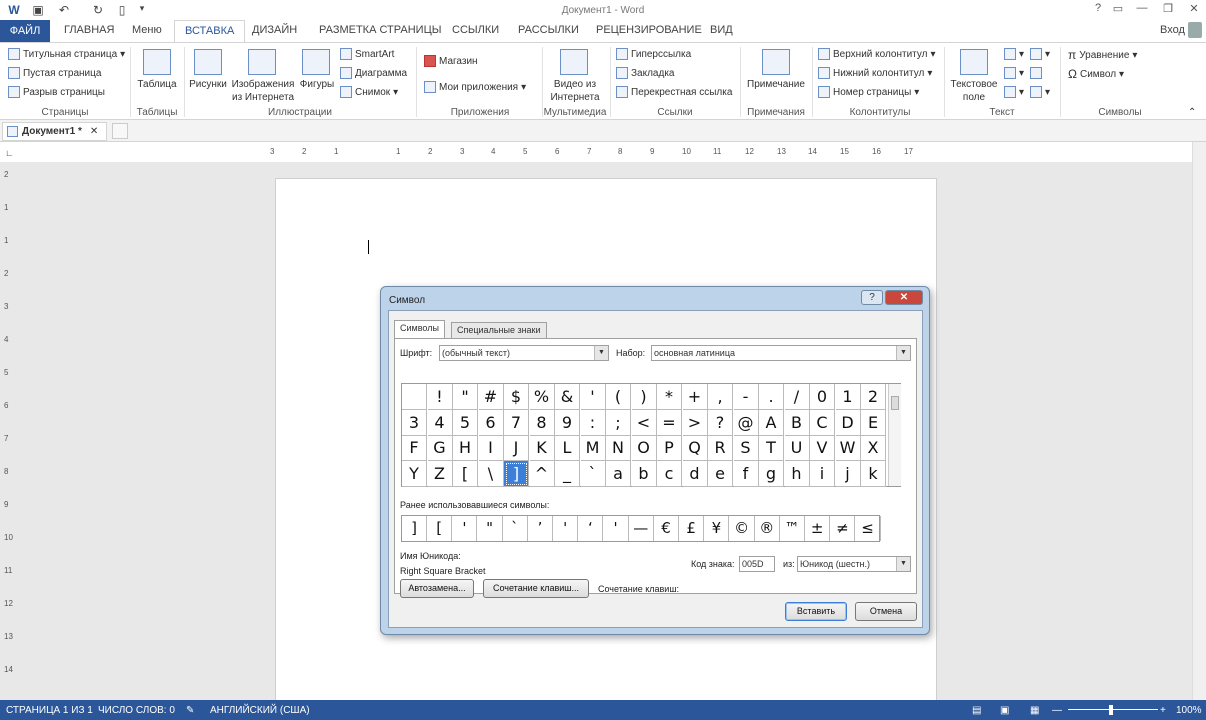 The image size is (1206, 720). I want to click on symbol-cell: 1, so click(848, 397).